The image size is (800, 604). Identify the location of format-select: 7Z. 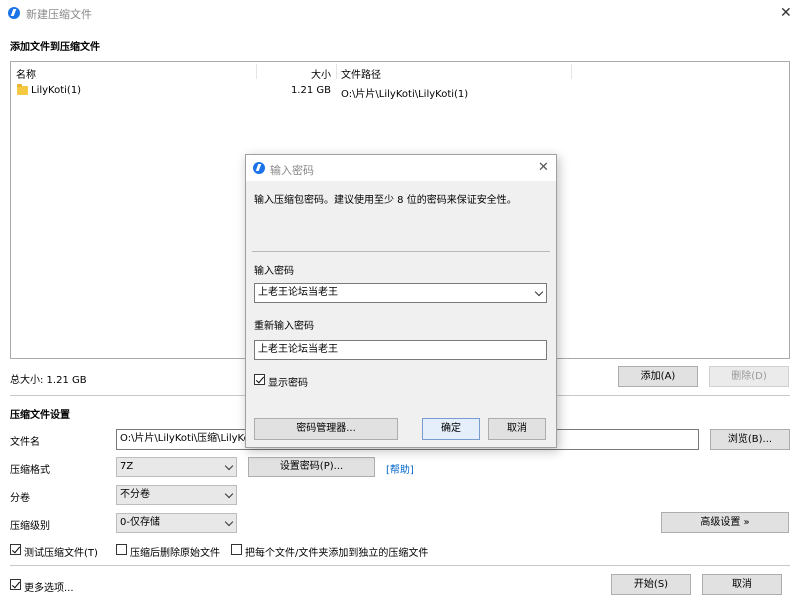
(176, 467).